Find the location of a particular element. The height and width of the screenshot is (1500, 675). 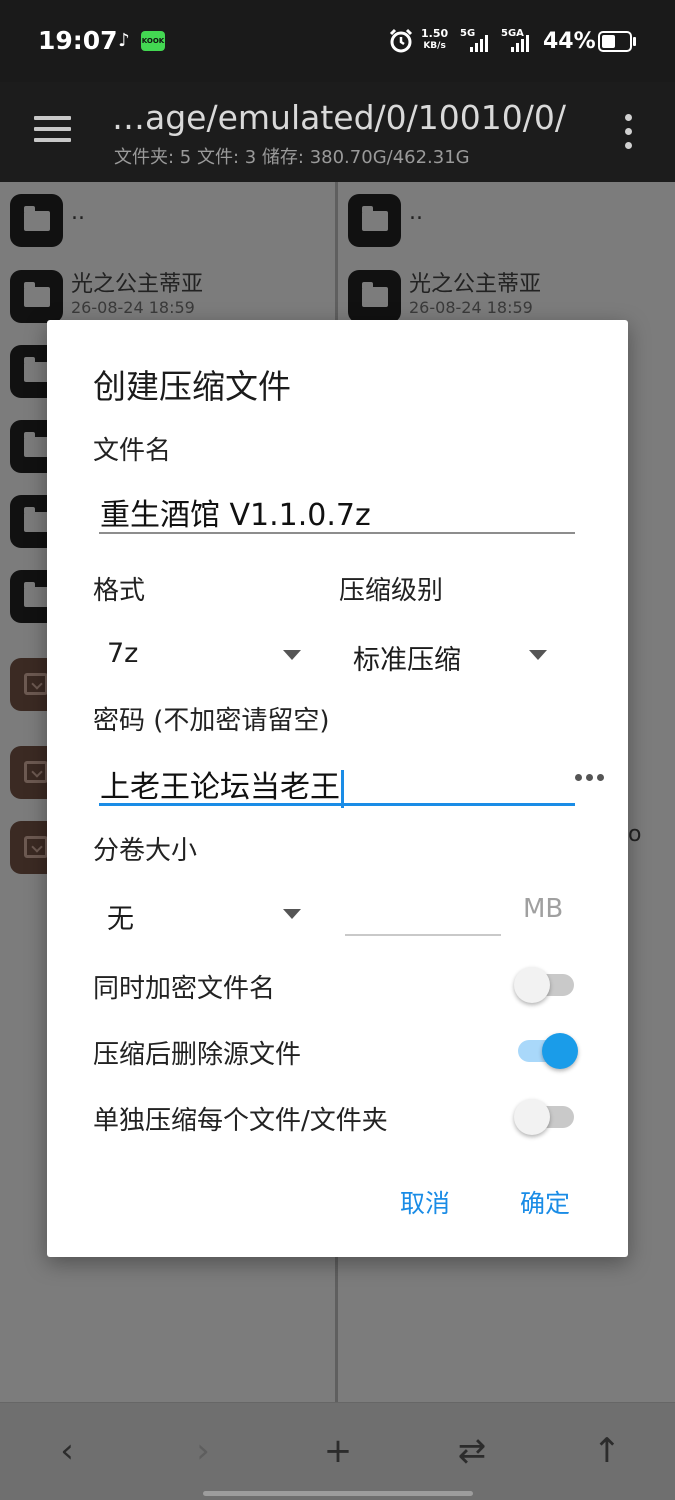

home-indicator is located at coordinates (338, 1493).